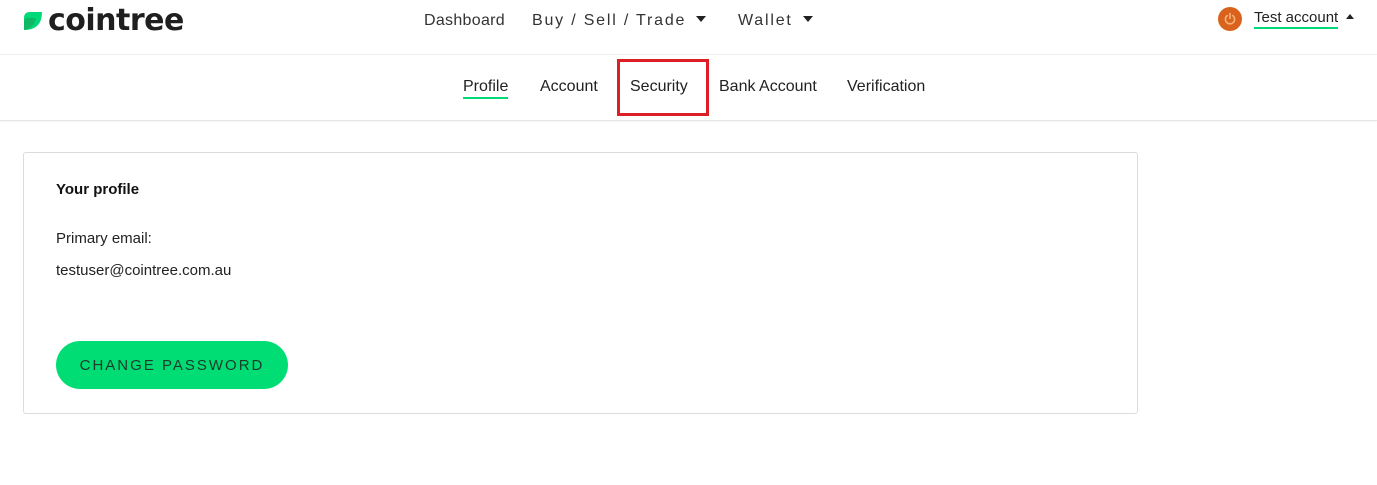 Image resolution: width=1377 pixels, height=485 pixels. What do you see at coordinates (33, 21) in the screenshot?
I see `leaf-logo-icon` at bounding box center [33, 21].